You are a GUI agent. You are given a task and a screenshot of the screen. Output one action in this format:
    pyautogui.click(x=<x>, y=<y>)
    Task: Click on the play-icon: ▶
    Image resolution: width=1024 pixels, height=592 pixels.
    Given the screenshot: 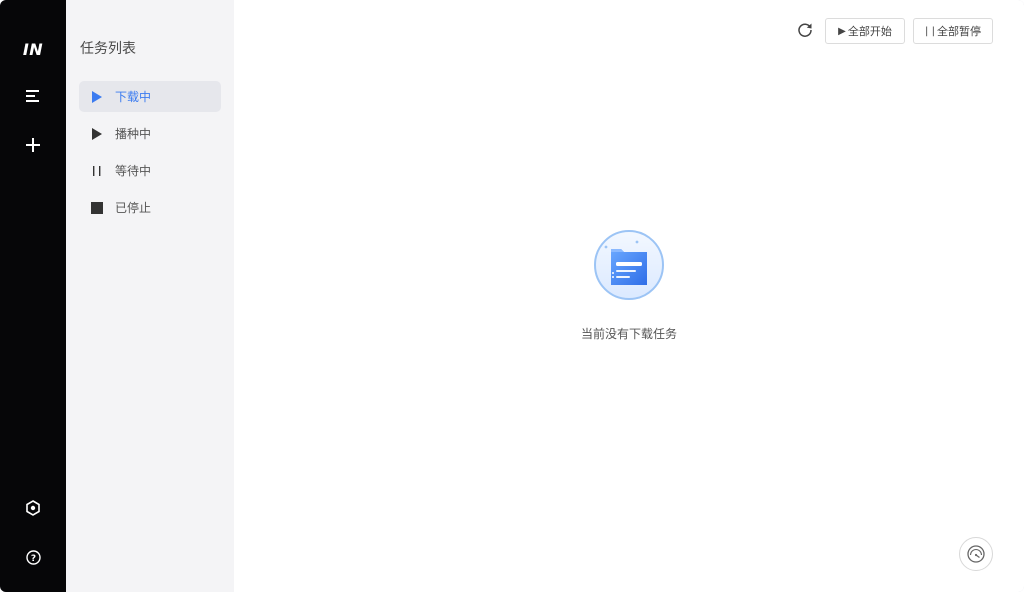 What is the action you would take?
    pyautogui.click(x=842, y=31)
    